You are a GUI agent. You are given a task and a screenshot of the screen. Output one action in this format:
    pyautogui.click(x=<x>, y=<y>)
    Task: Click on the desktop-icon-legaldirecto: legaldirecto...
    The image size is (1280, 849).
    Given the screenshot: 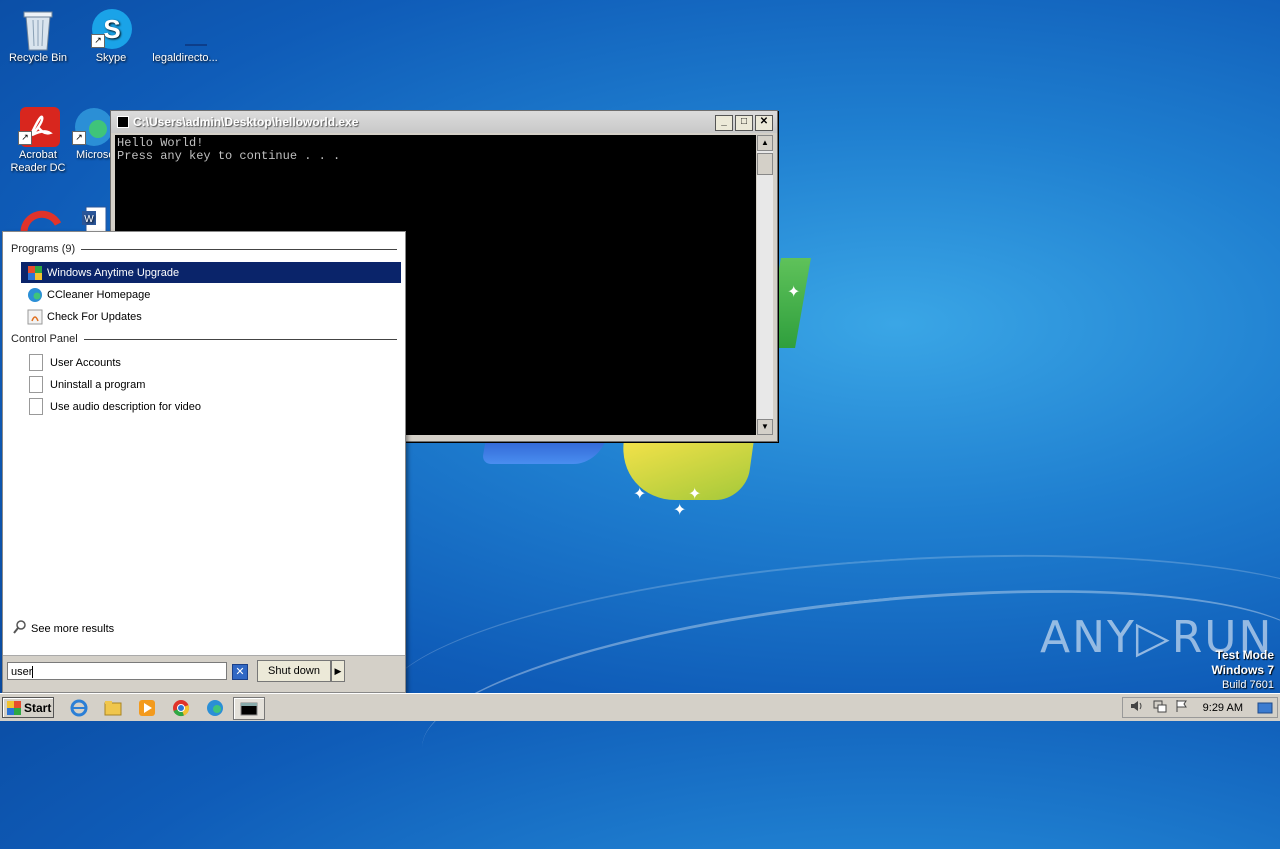 What is the action you would take?
    pyautogui.click(x=185, y=36)
    